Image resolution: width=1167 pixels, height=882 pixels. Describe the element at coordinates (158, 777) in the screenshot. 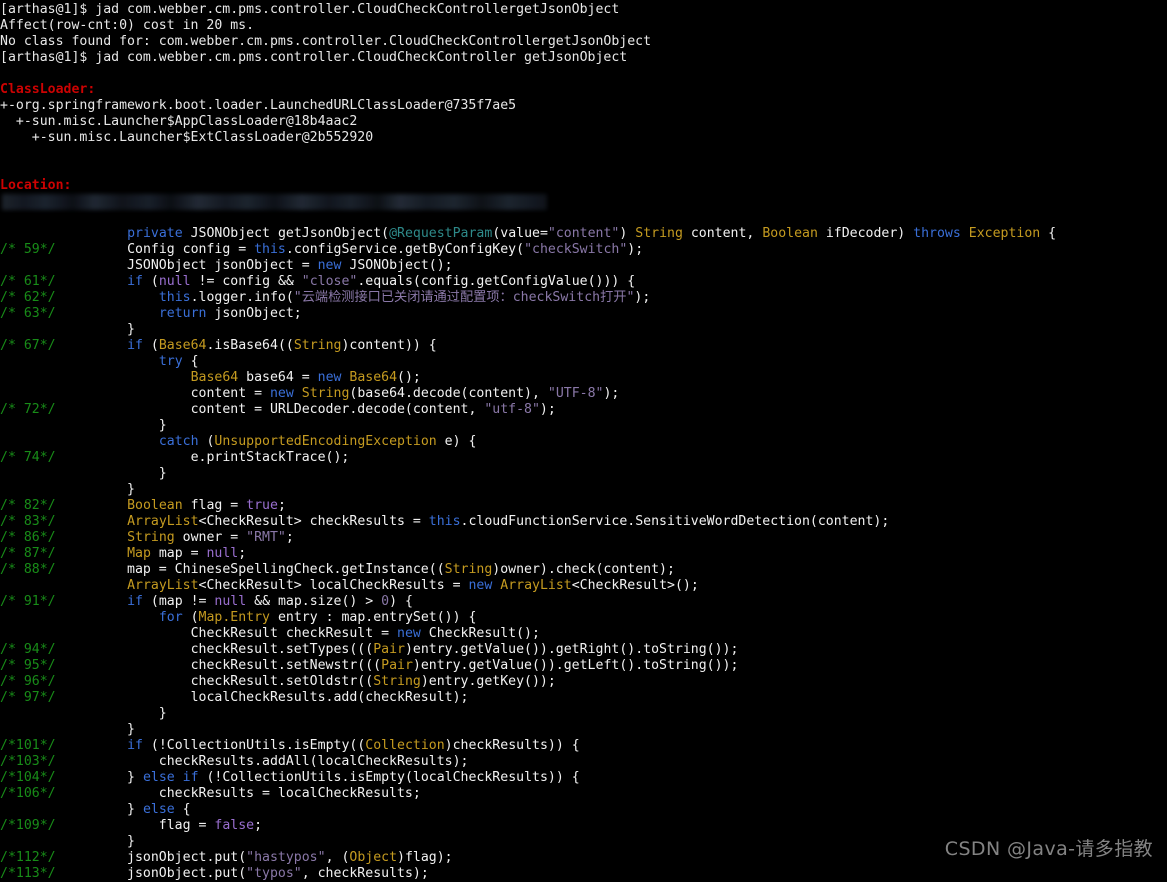

I see `code-token: else` at that location.